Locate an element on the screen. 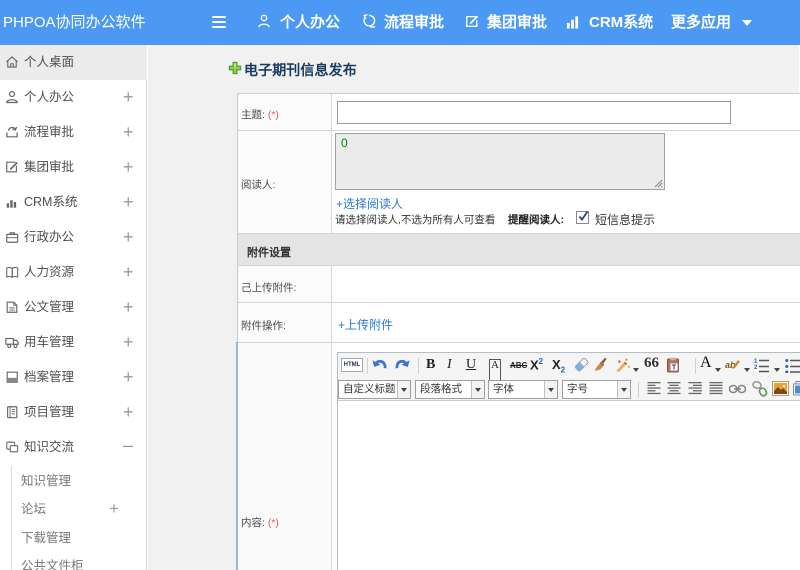 The width and height of the screenshot is (800, 570). svg-text: T is located at coordinates (674, 368).